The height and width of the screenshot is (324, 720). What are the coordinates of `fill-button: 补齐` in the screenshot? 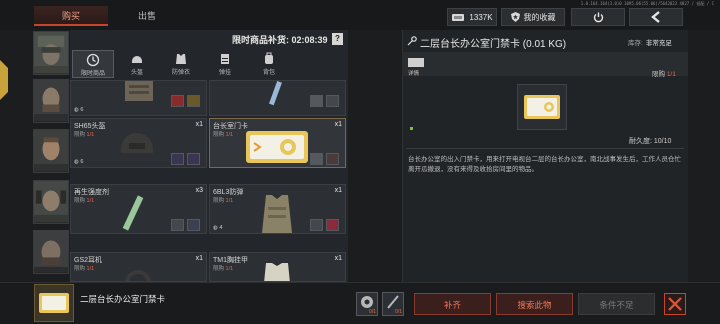 It's located at (452, 304).